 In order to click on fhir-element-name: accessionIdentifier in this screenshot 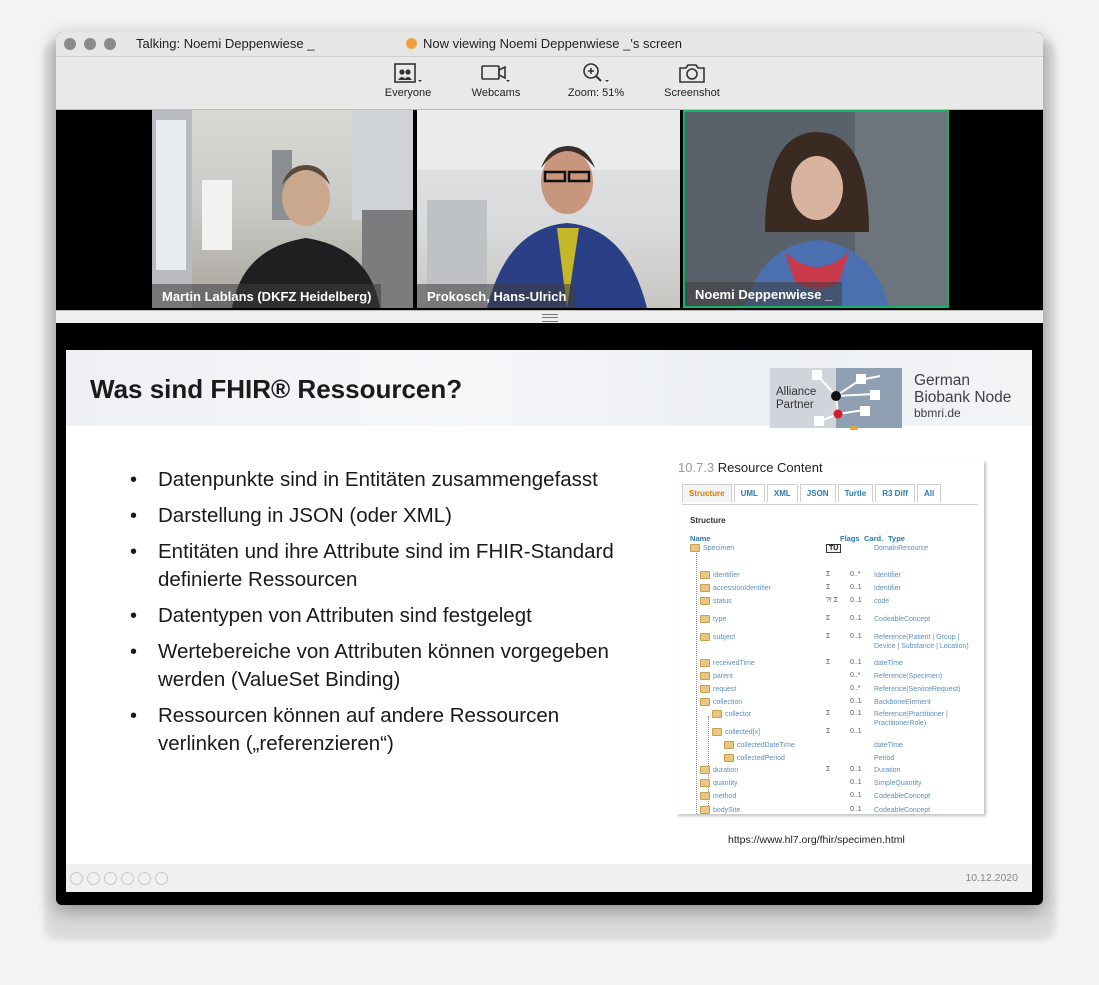, I will do `click(742, 588)`.